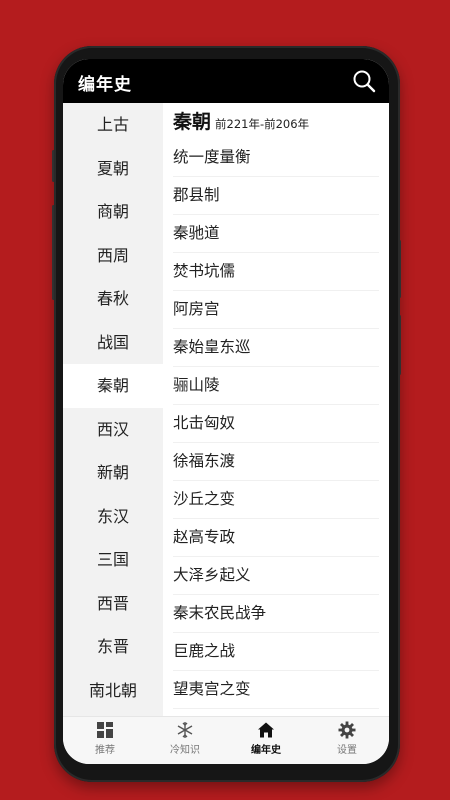 This screenshot has width=450, height=800. I want to click on nav-tab: 编年史, so click(266, 738).